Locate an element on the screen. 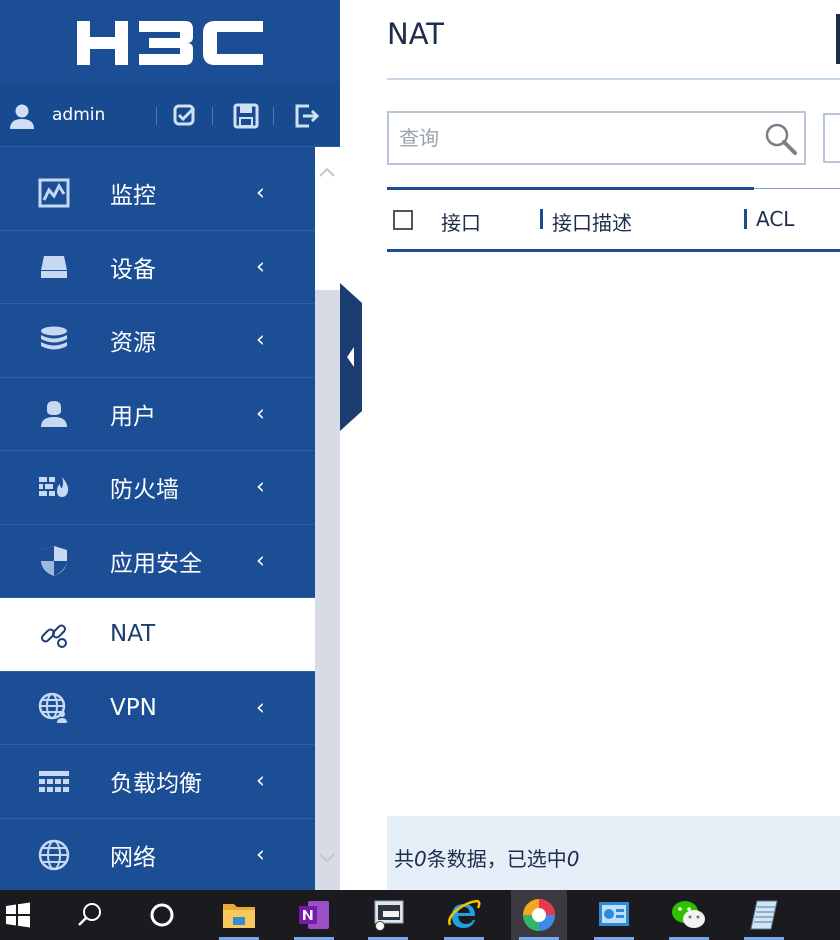  sidebar-collapse-toggle is located at coordinates (351, 357).